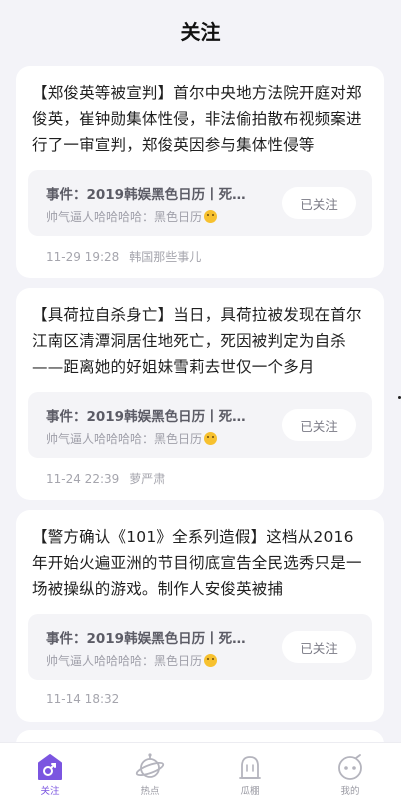 The width and height of the screenshot is (401, 801). What do you see at coordinates (123, 256) in the screenshot?
I see `news-meta: 11-29 19:28 韩国那些事儿` at bounding box center [123, 256].